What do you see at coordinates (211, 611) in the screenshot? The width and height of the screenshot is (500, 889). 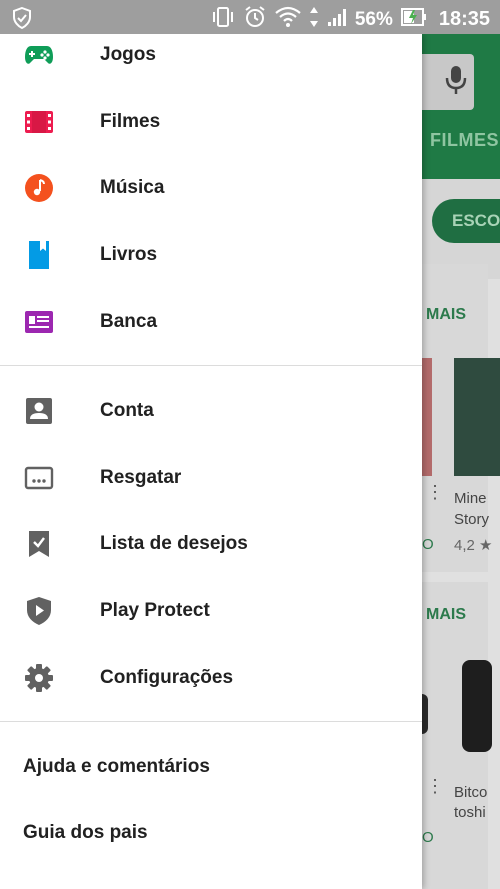 I see `drawer-item-play-protect: Play Protect` at bounding box center [211, 611].